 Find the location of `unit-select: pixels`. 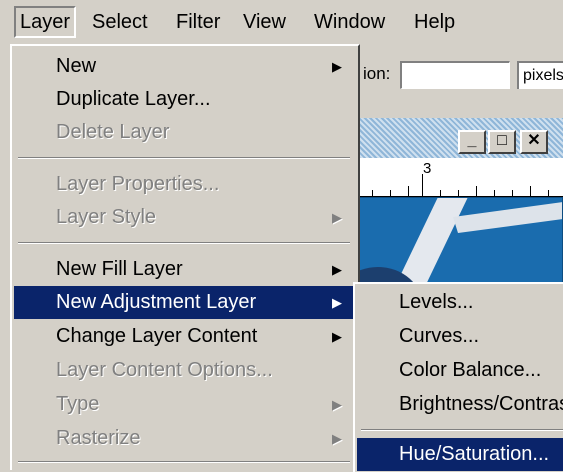

unit-select: pixels is located at coordinates (540, 75).